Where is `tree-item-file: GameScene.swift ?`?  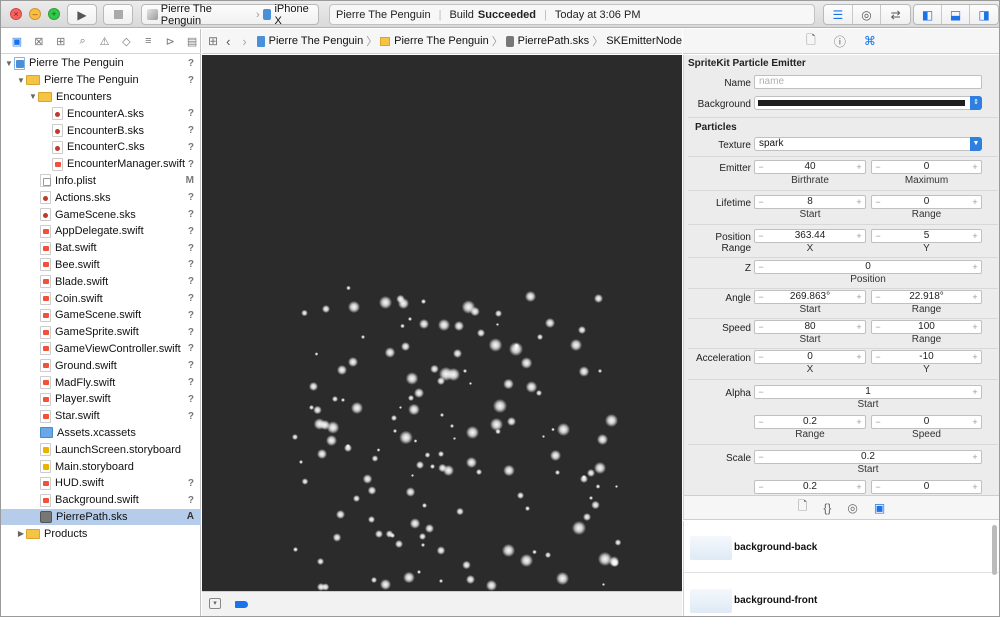 tree-item-file: GameScene.swift ? is located at coordinates (101, 315).